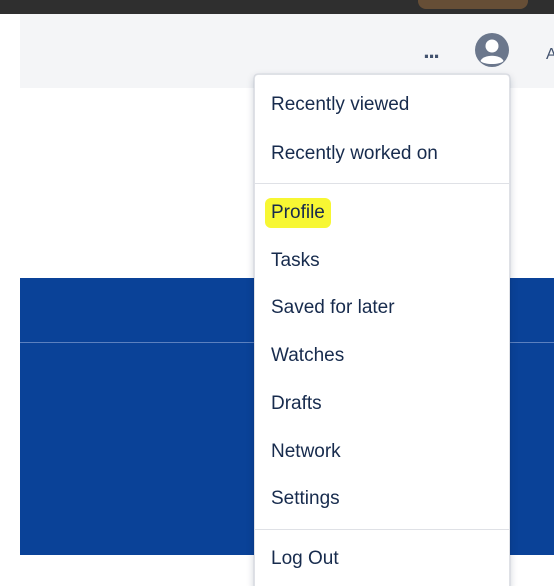 This screenshot has height=586, width=554. Describe the element at coordinates (277, 7) in the screenshot. I see `browser-top-bar` at that location.